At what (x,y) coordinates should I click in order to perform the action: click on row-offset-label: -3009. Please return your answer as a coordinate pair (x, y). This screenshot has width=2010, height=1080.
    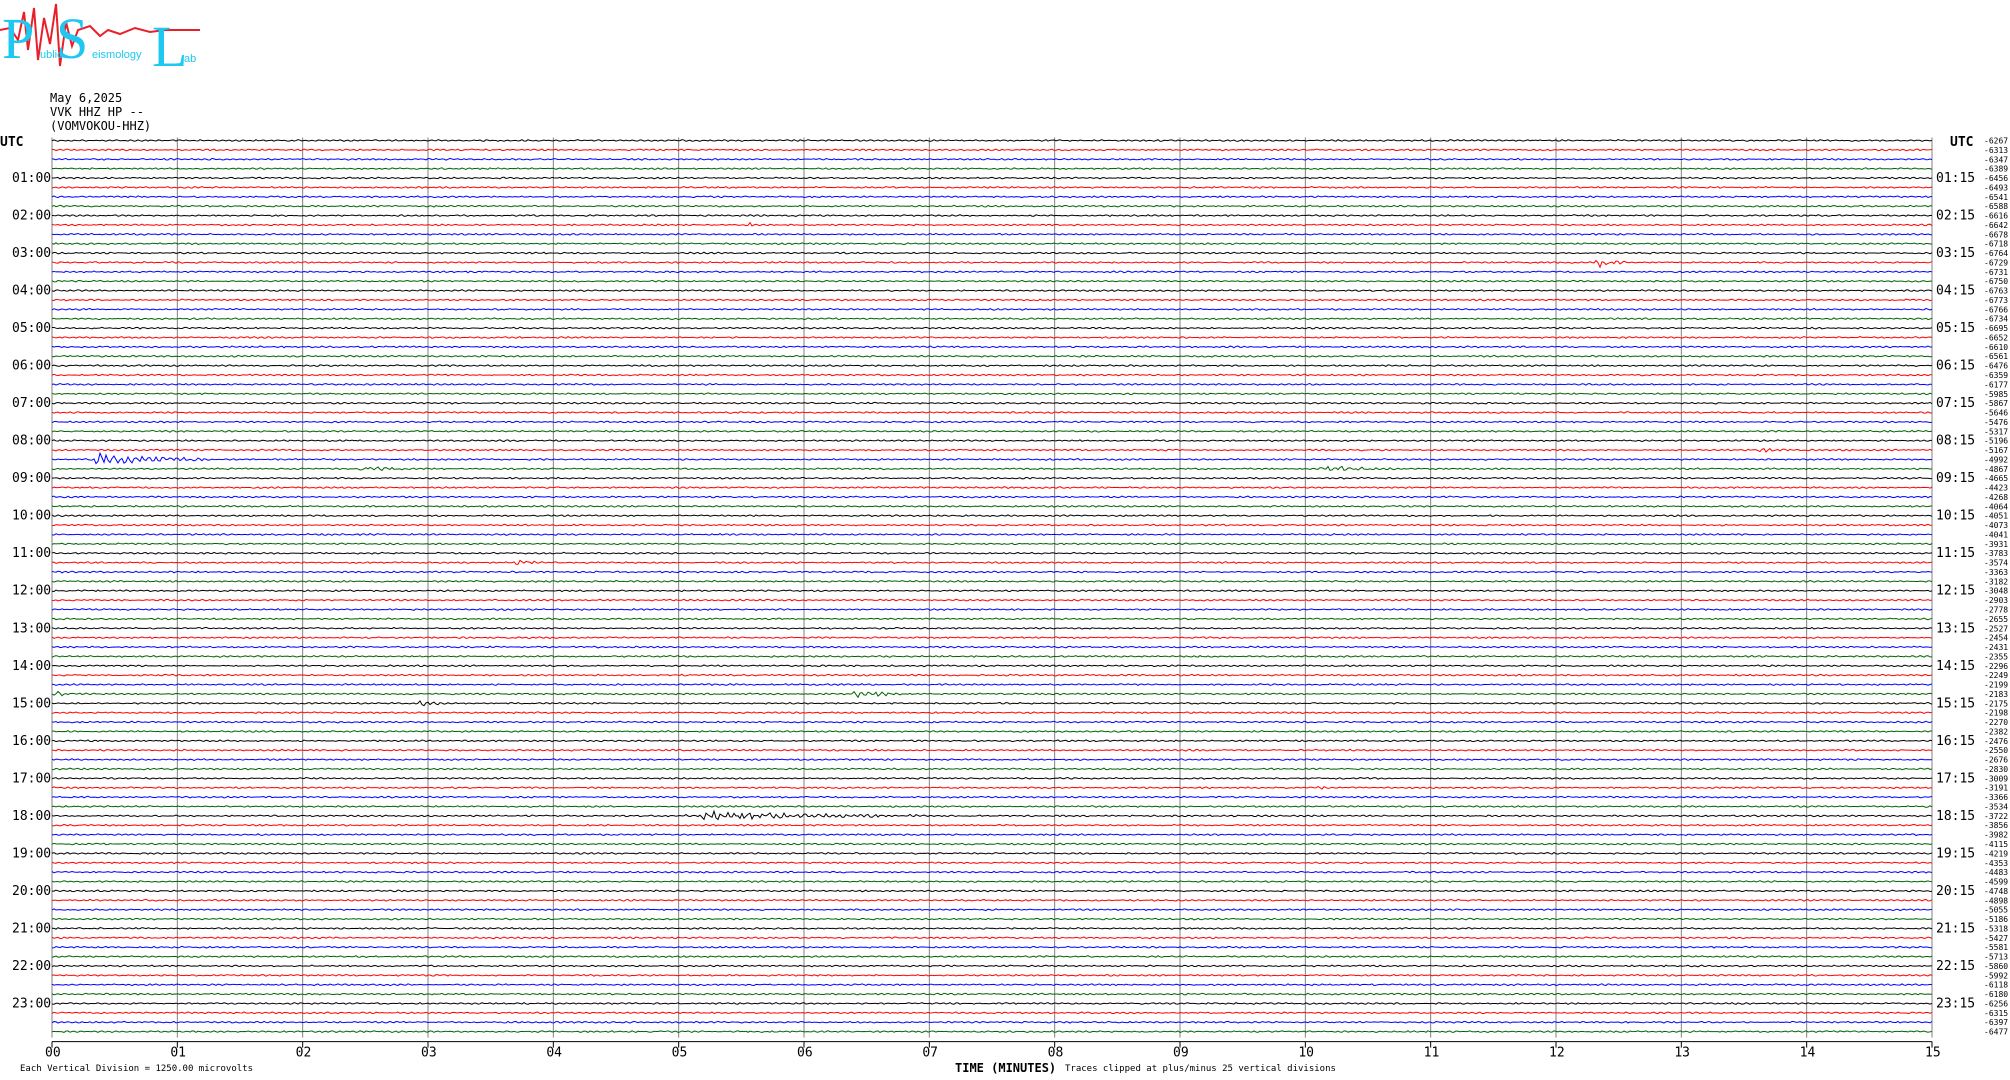
    Looking at the image, I should click on (1996, 778).